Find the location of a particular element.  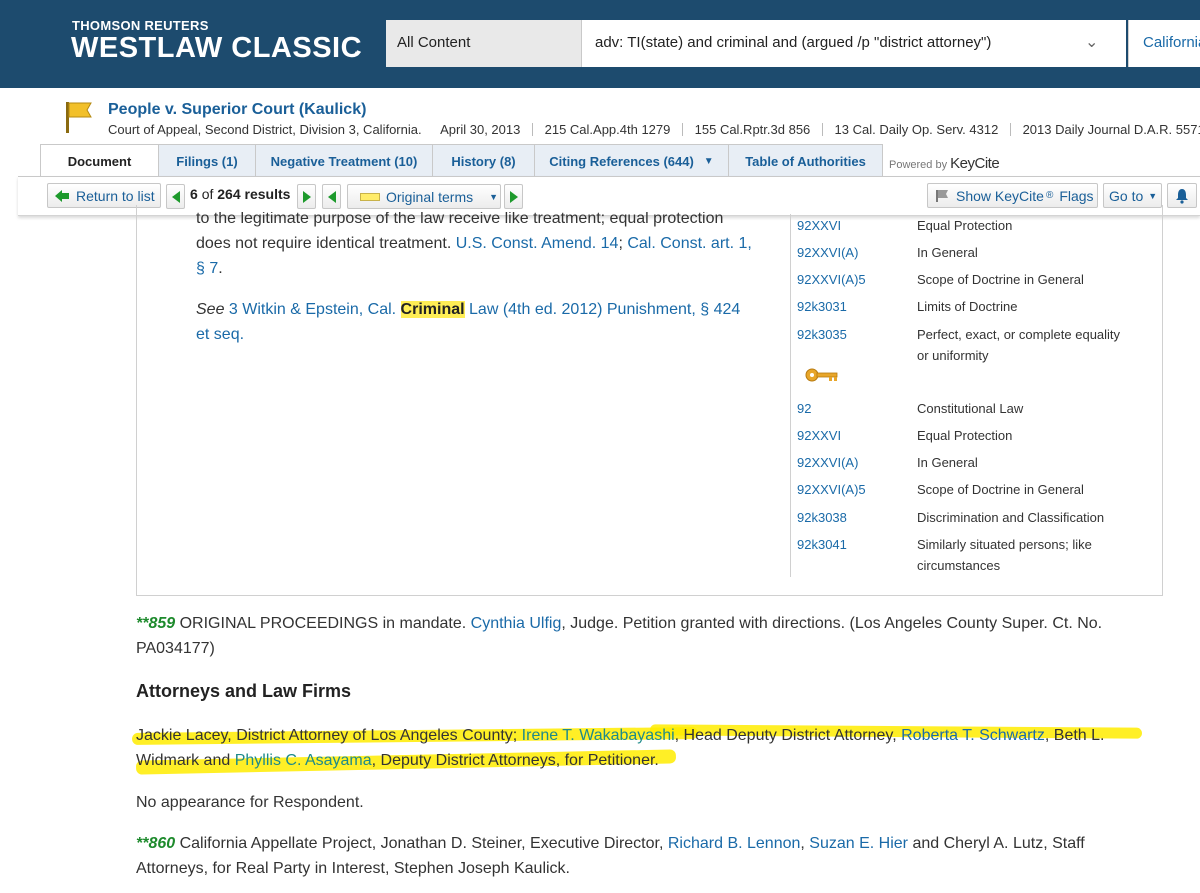

bell-icon is located at coordinates (1182, 196).